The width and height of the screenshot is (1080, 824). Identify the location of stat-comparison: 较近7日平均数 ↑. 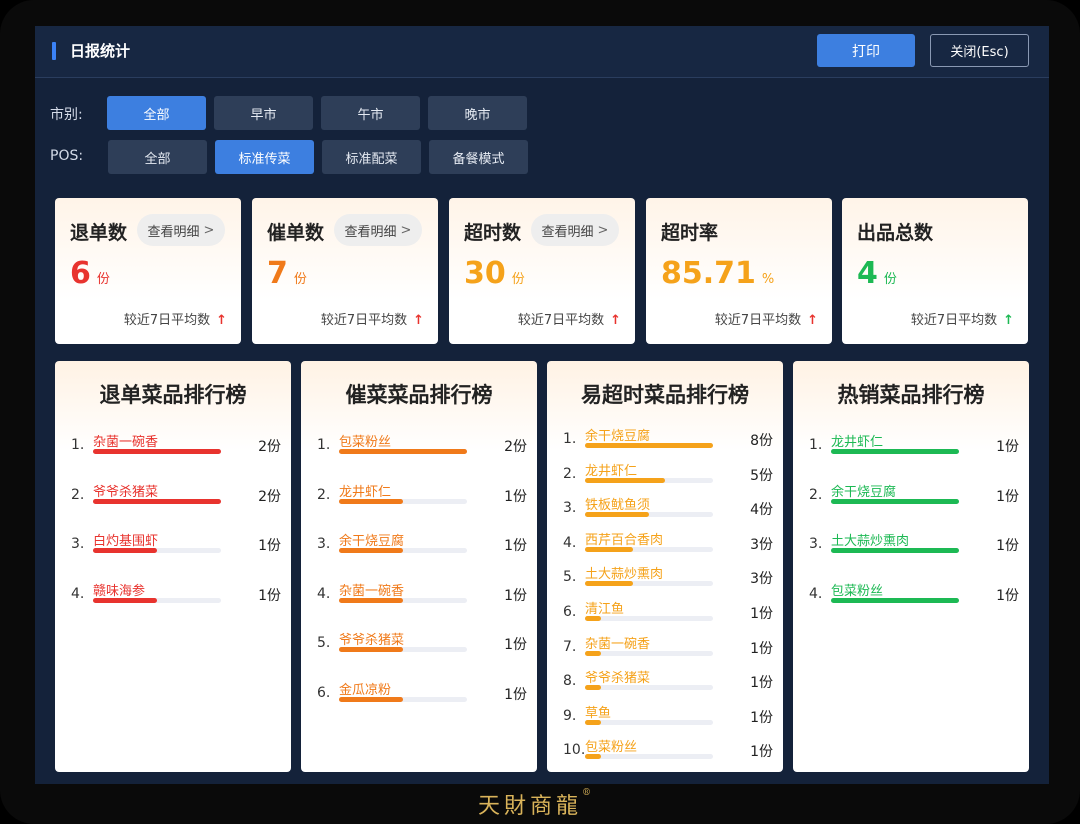
(569, 318).